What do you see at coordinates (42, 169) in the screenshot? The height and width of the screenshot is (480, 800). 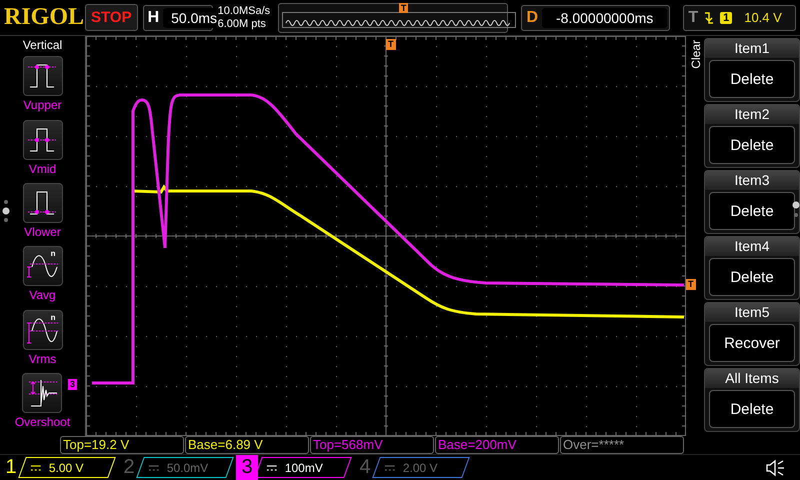 I see `measurement-label: Vmid` at bounding box center [42, 169].